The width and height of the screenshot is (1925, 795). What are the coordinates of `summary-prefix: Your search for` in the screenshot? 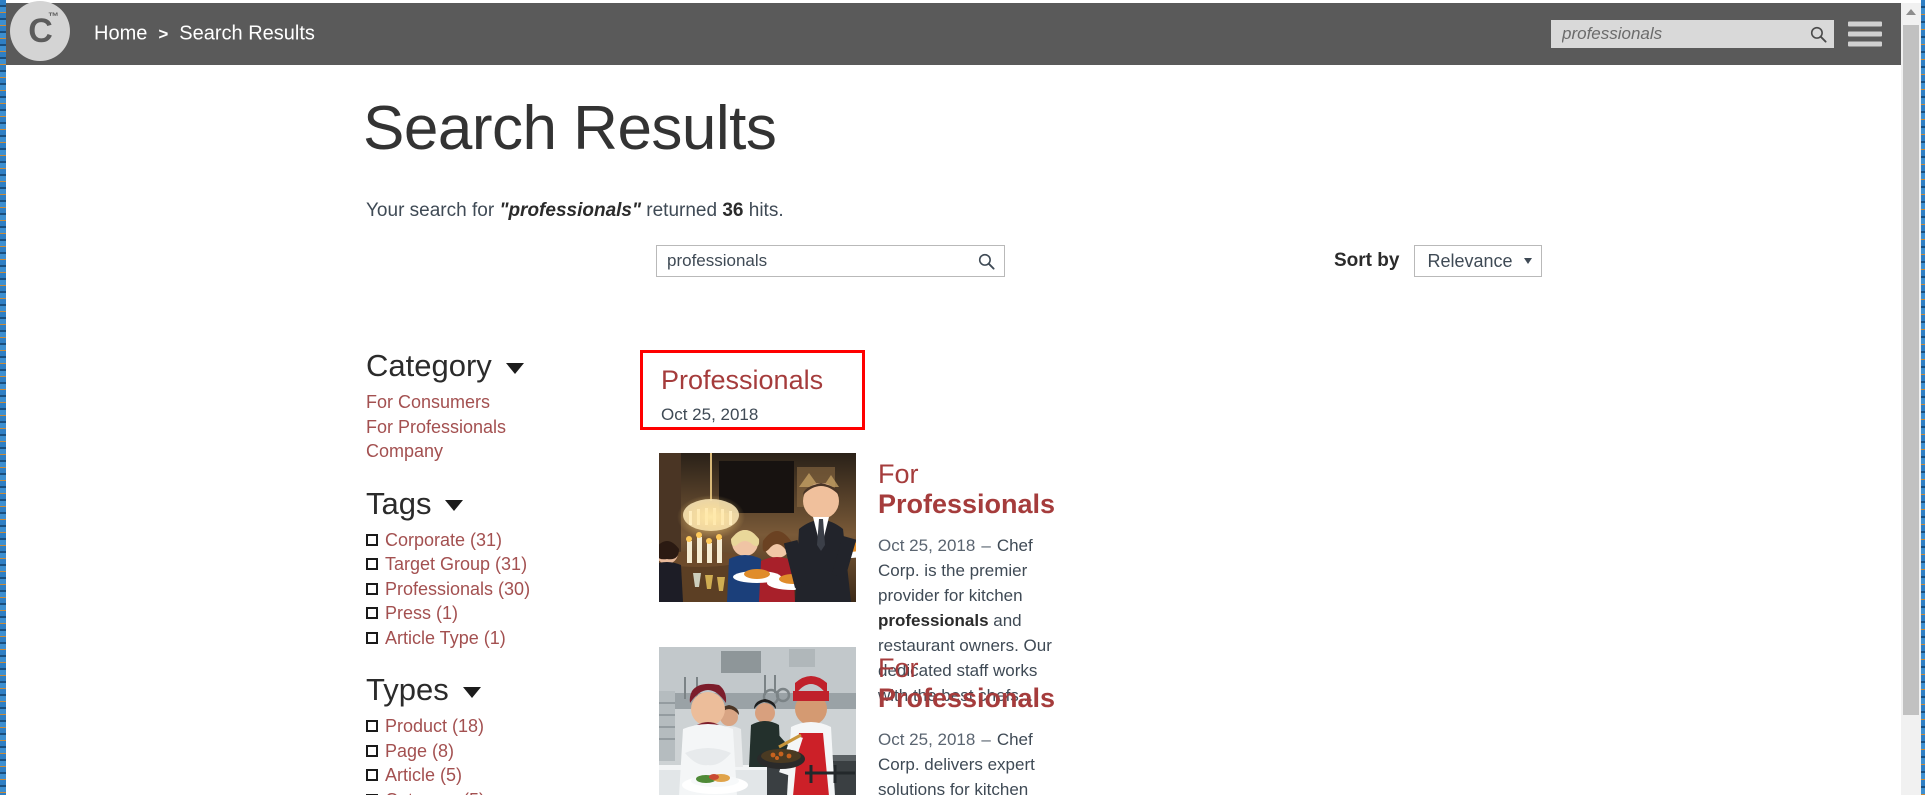 It's located at (433, 210).